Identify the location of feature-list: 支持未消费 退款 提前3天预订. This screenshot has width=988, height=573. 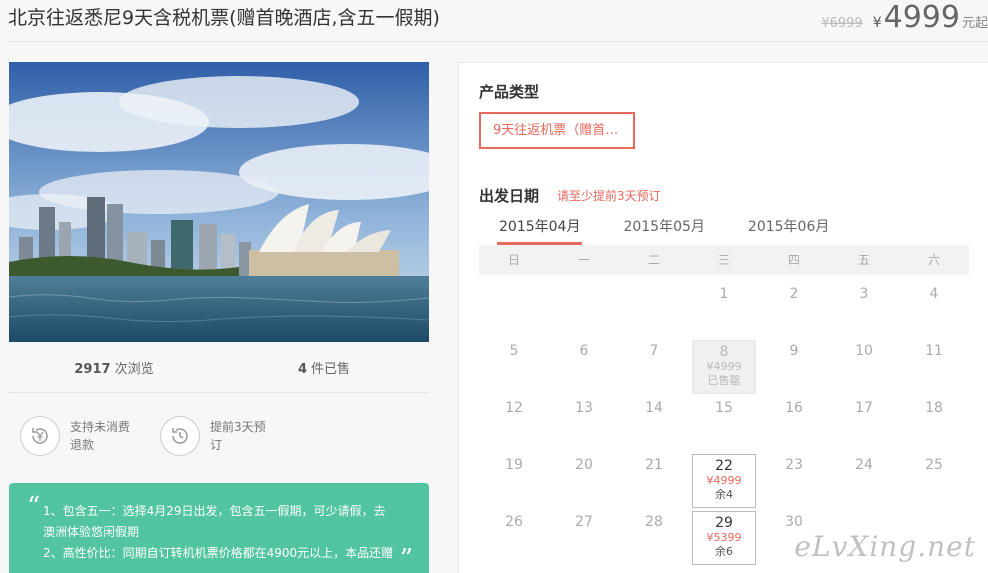
(160, 436).